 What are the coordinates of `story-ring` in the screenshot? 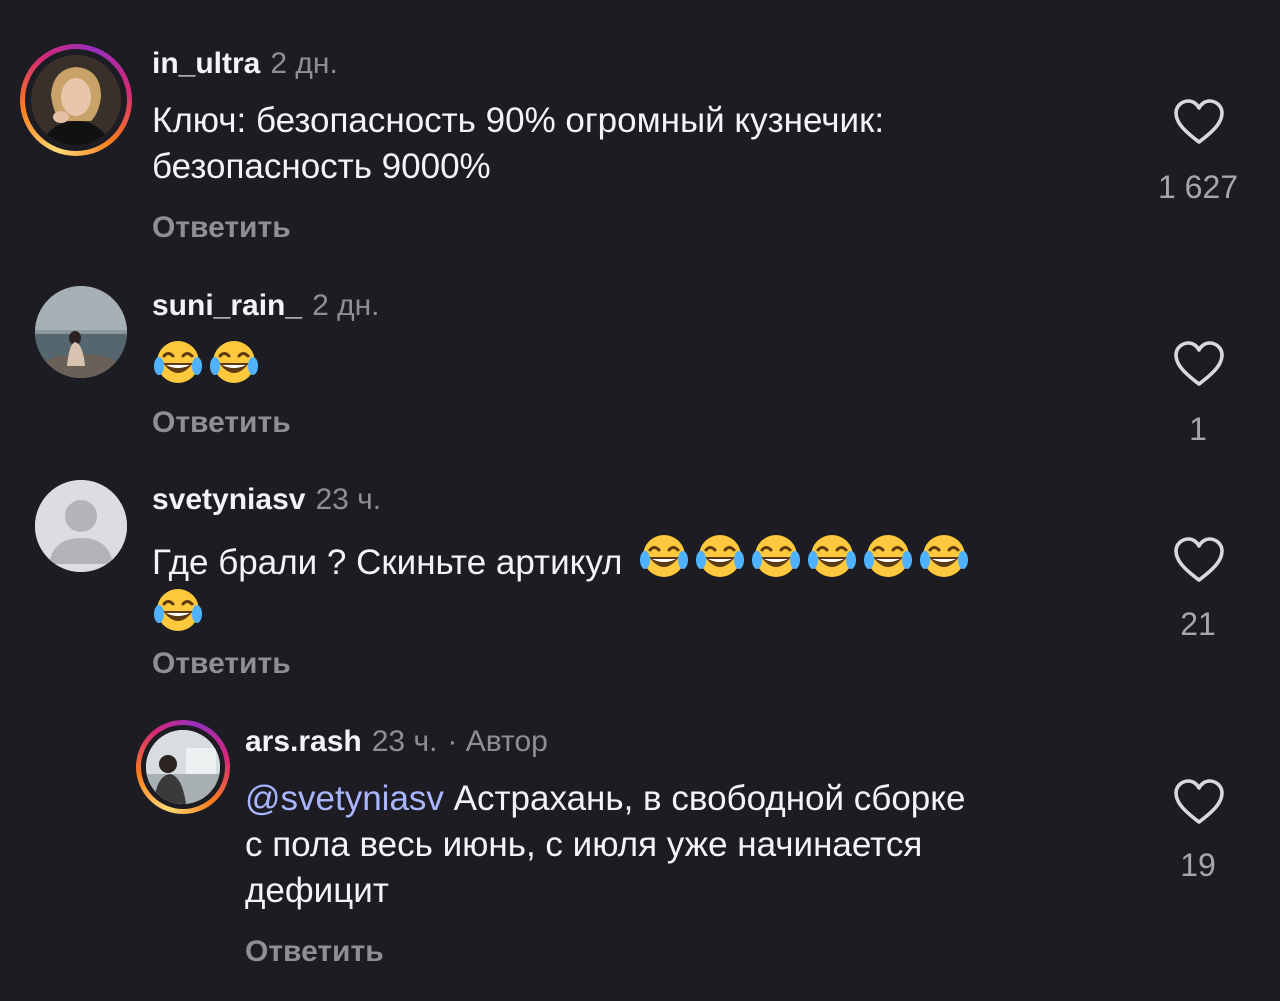 It's located at (183, 767).